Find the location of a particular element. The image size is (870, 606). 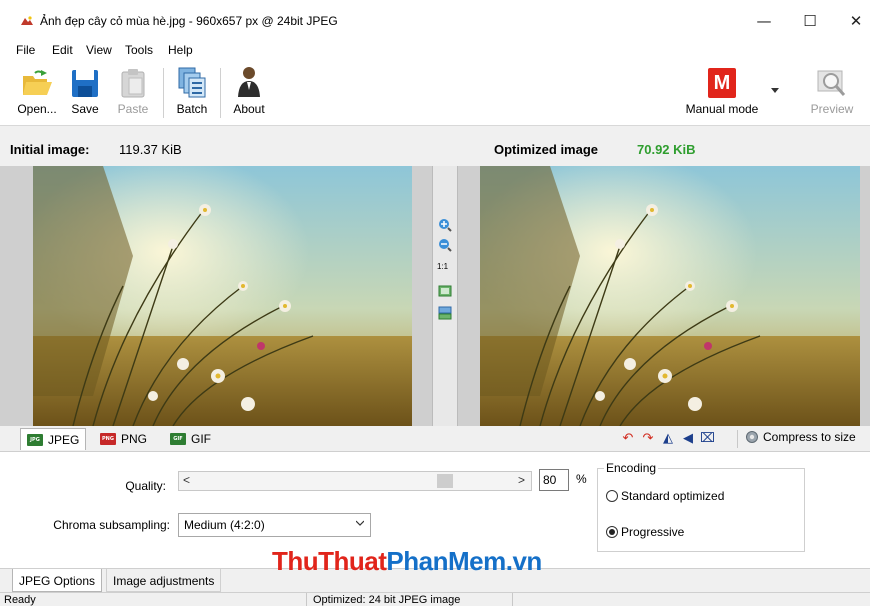

quality-unit: % is located at coordinates (581, 479).